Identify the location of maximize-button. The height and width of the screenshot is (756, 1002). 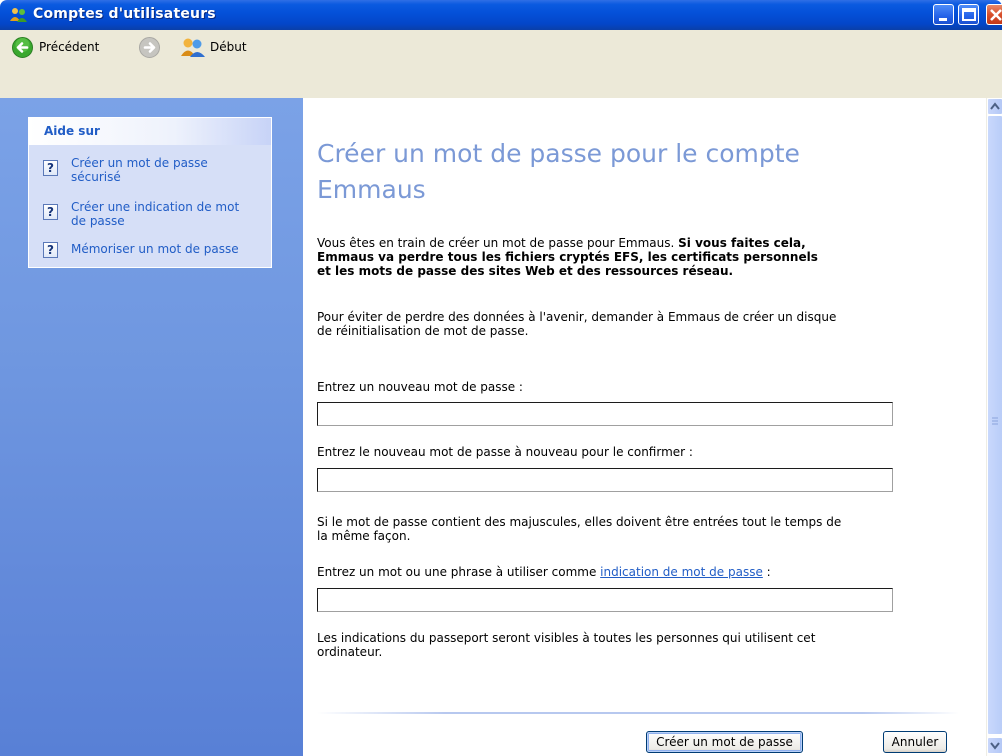
(968, 14).